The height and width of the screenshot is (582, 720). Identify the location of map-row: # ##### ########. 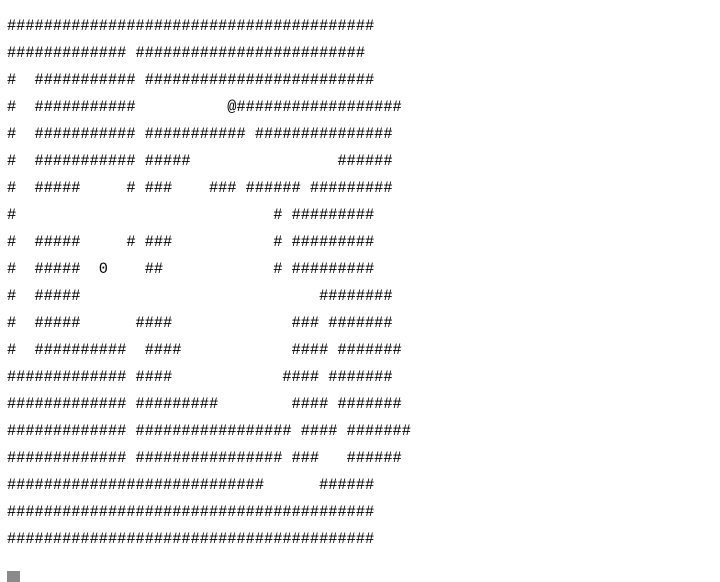
(200, 296).